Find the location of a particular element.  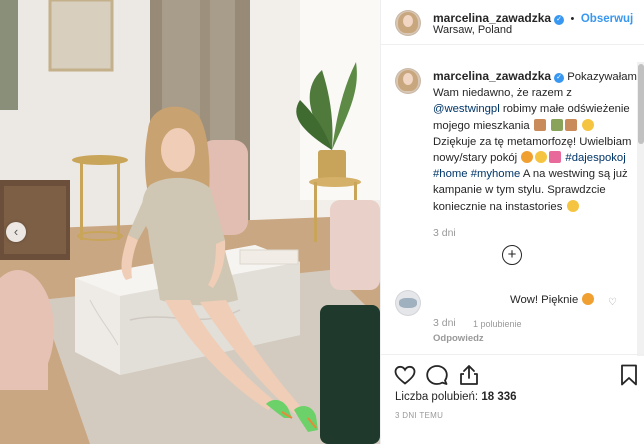

reply-button: Odpowiedz is located at coordinates (458, 338).